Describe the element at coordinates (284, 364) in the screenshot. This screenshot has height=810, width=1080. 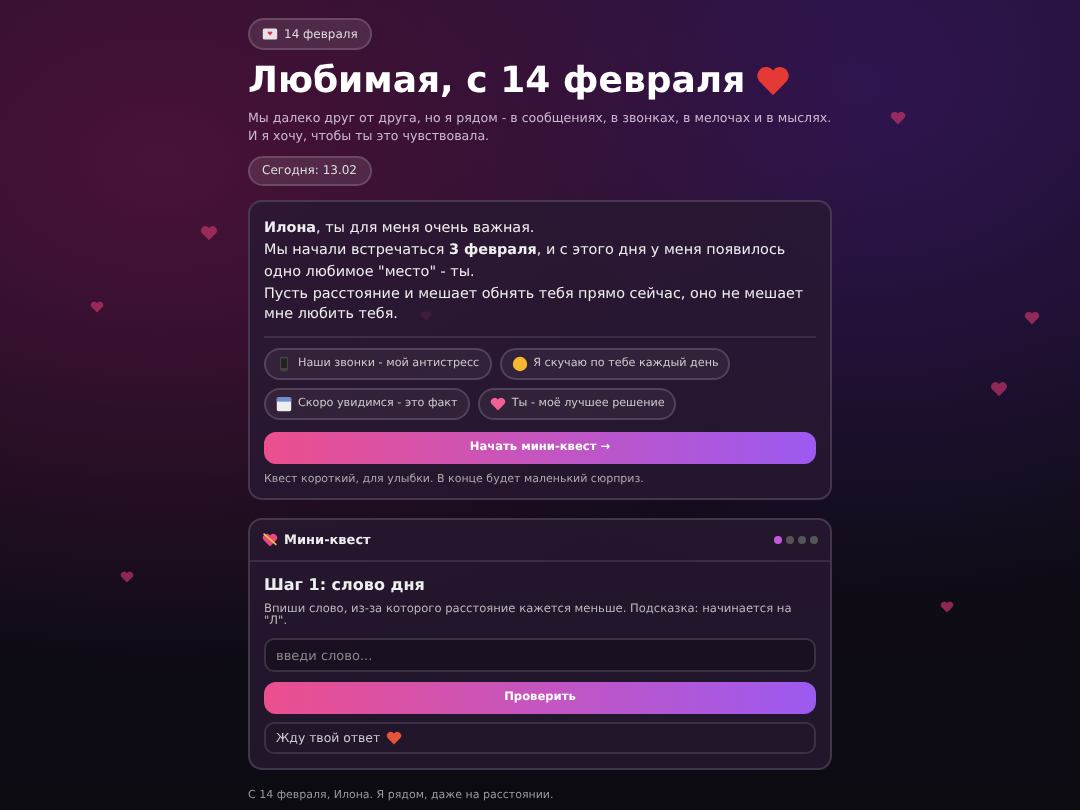
I see `phone-icon` at that location.